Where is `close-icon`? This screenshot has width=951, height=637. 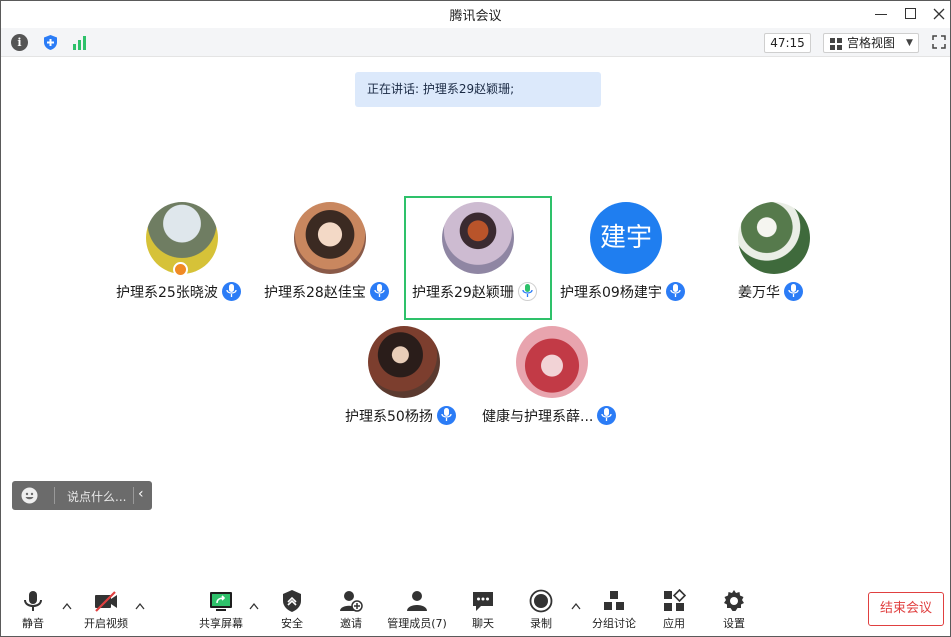 close-icon is located at coordinates (939, 14).